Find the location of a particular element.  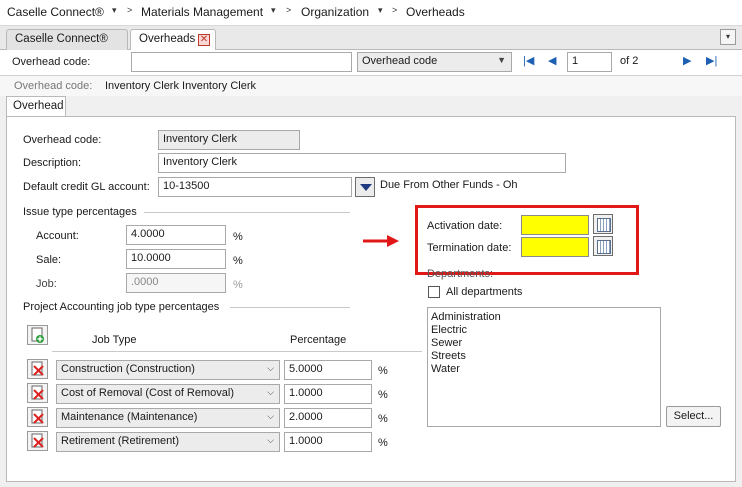

gl-account-label: Default credit GL account: is located at coordinates (86, 187).